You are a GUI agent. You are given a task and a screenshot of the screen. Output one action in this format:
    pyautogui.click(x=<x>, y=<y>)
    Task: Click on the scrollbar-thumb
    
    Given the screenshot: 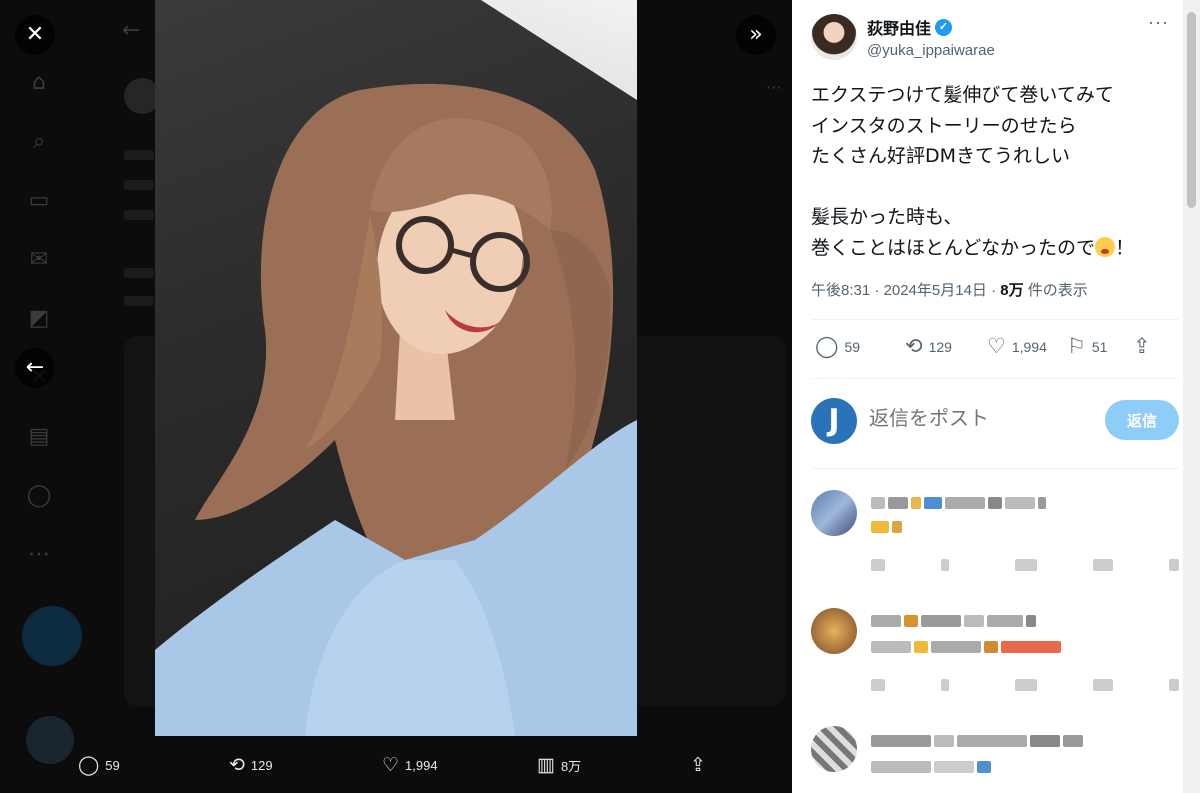 What is the action you would take?
    pyautogui.click(x=1191, y=110)
    